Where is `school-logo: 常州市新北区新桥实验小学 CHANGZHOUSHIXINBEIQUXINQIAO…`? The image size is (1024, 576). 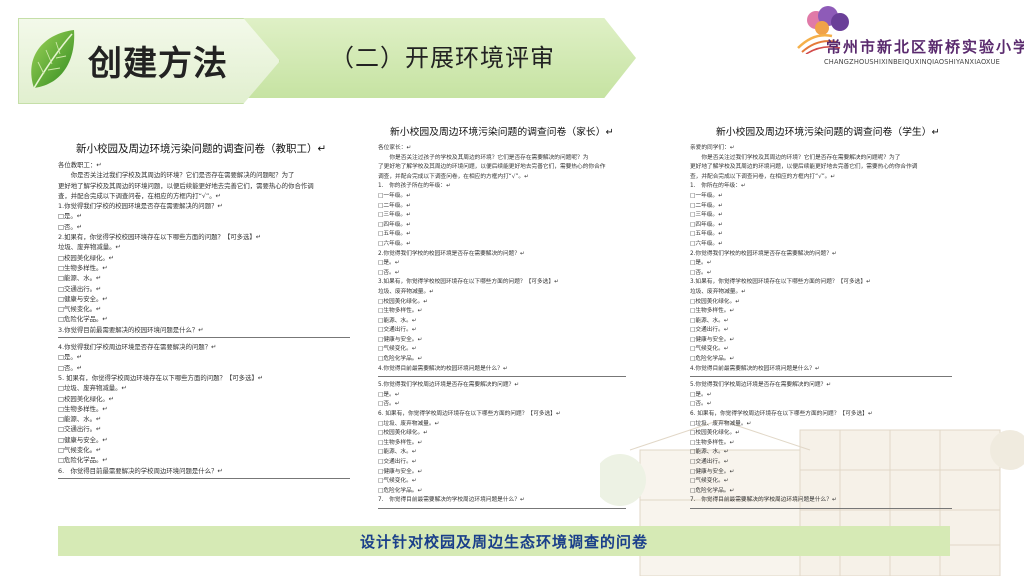
school-logo: 常州市新北区新桥实验小学 CHANGZHOUSHIXINBEIQUXINQIAO… is located at coordinates (910, 36).